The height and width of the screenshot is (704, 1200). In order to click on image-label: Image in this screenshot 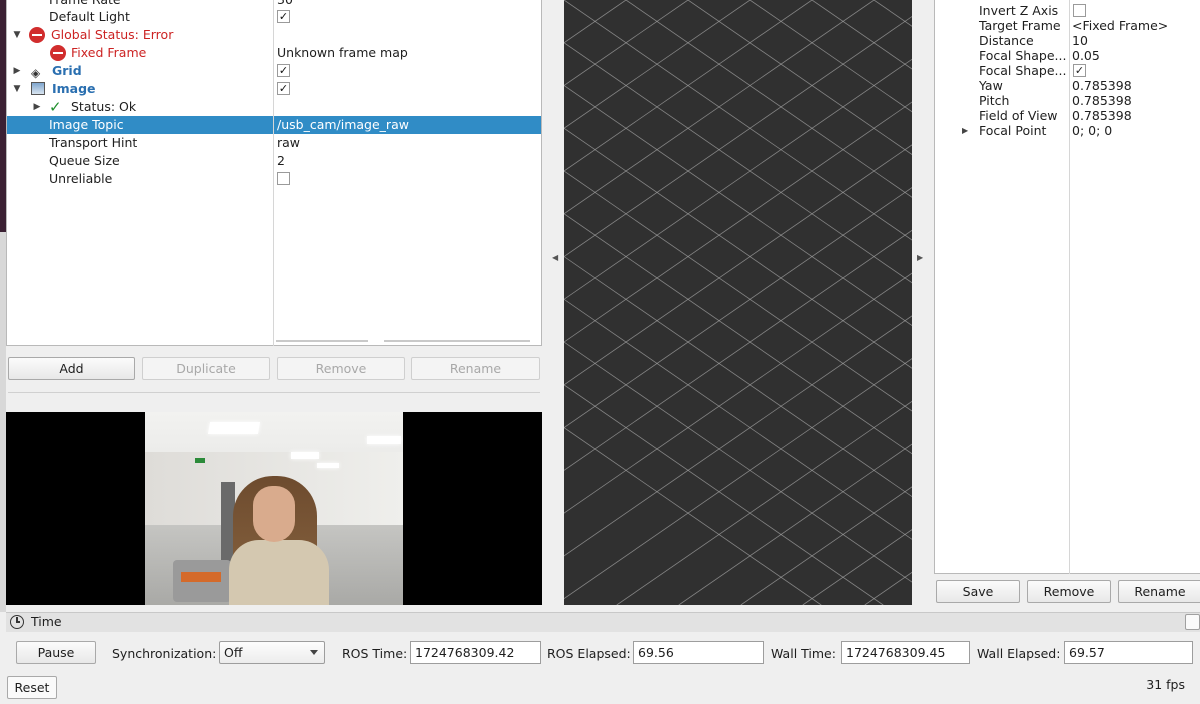, I will do `click(74, 88)`.